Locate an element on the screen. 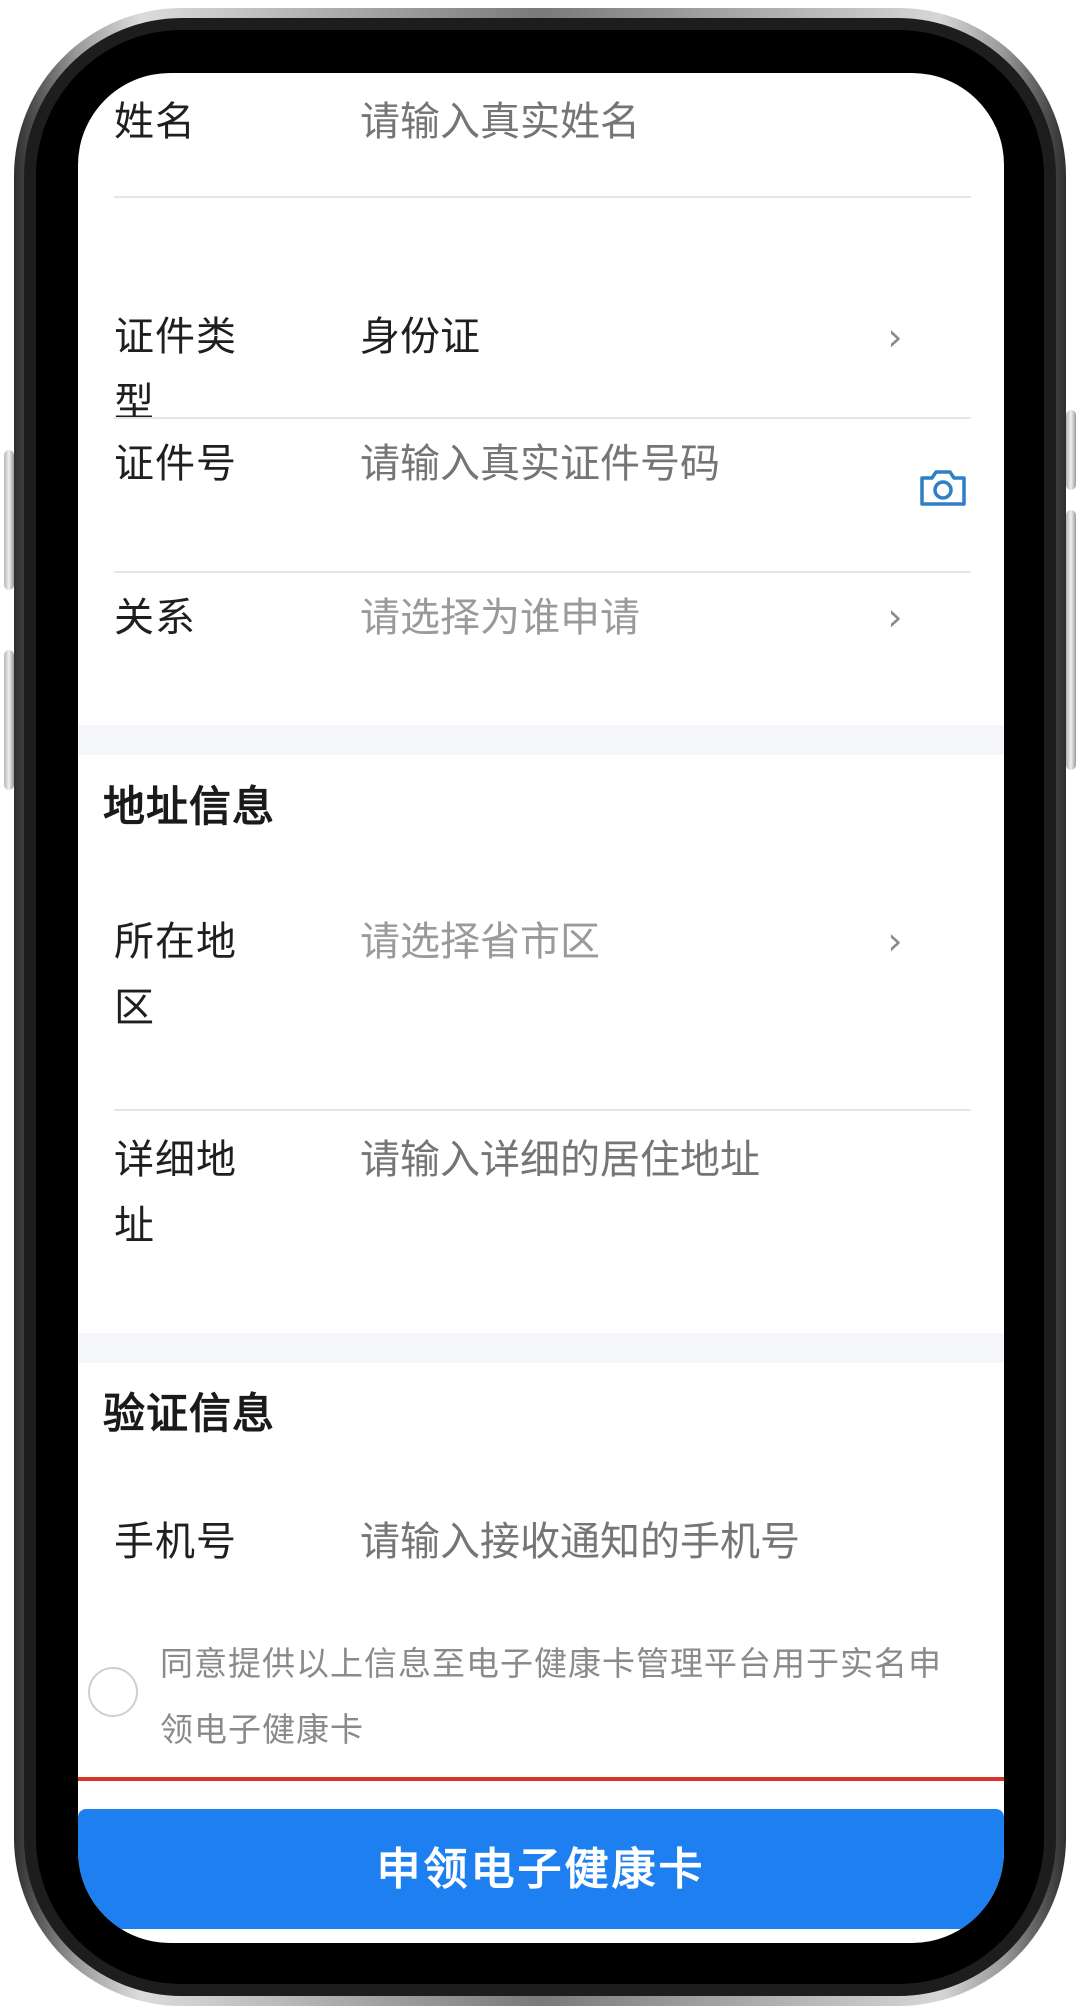 The image size is (1080, 2015). agreement-radio is located at coordinates (113, 1692).